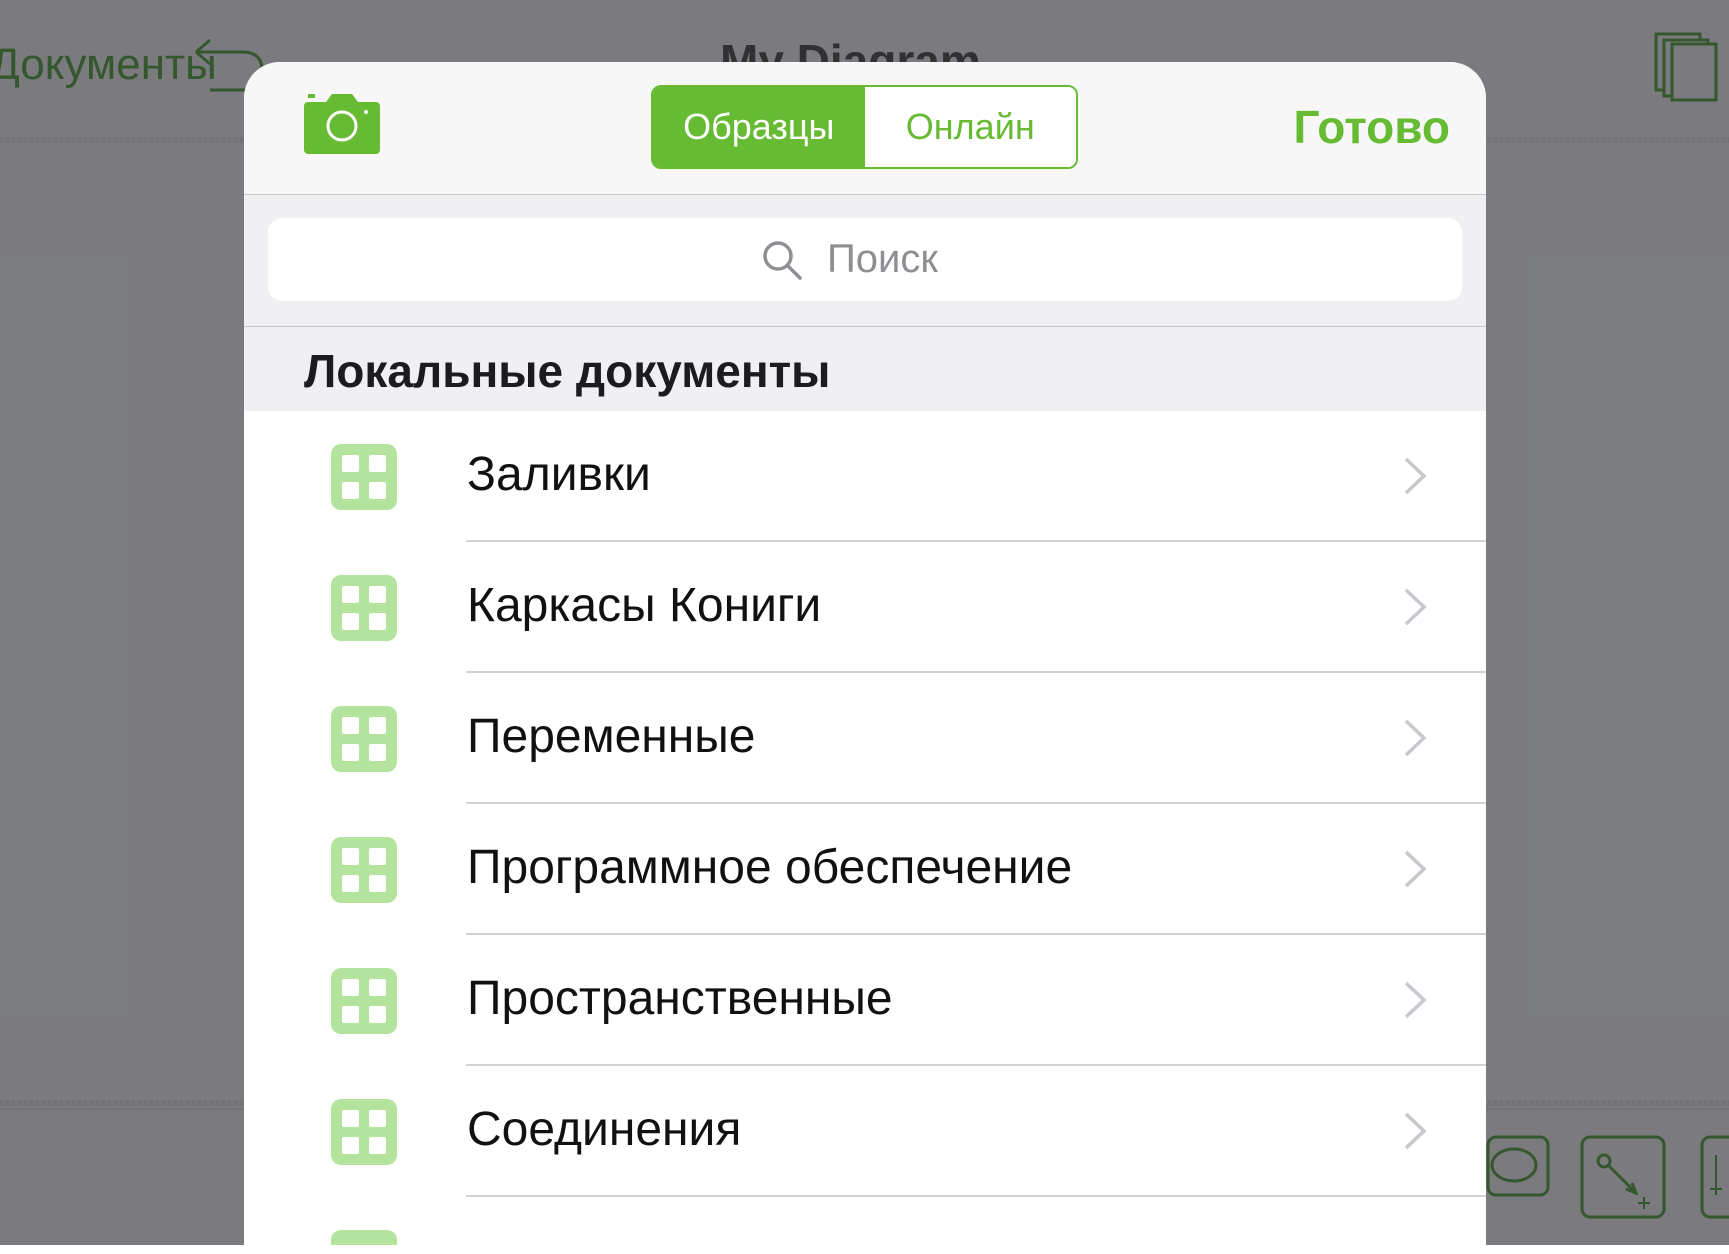 This screenshot has width=1729, height=1254. I want to click on list-item: Соединения, so click(865, 1131).